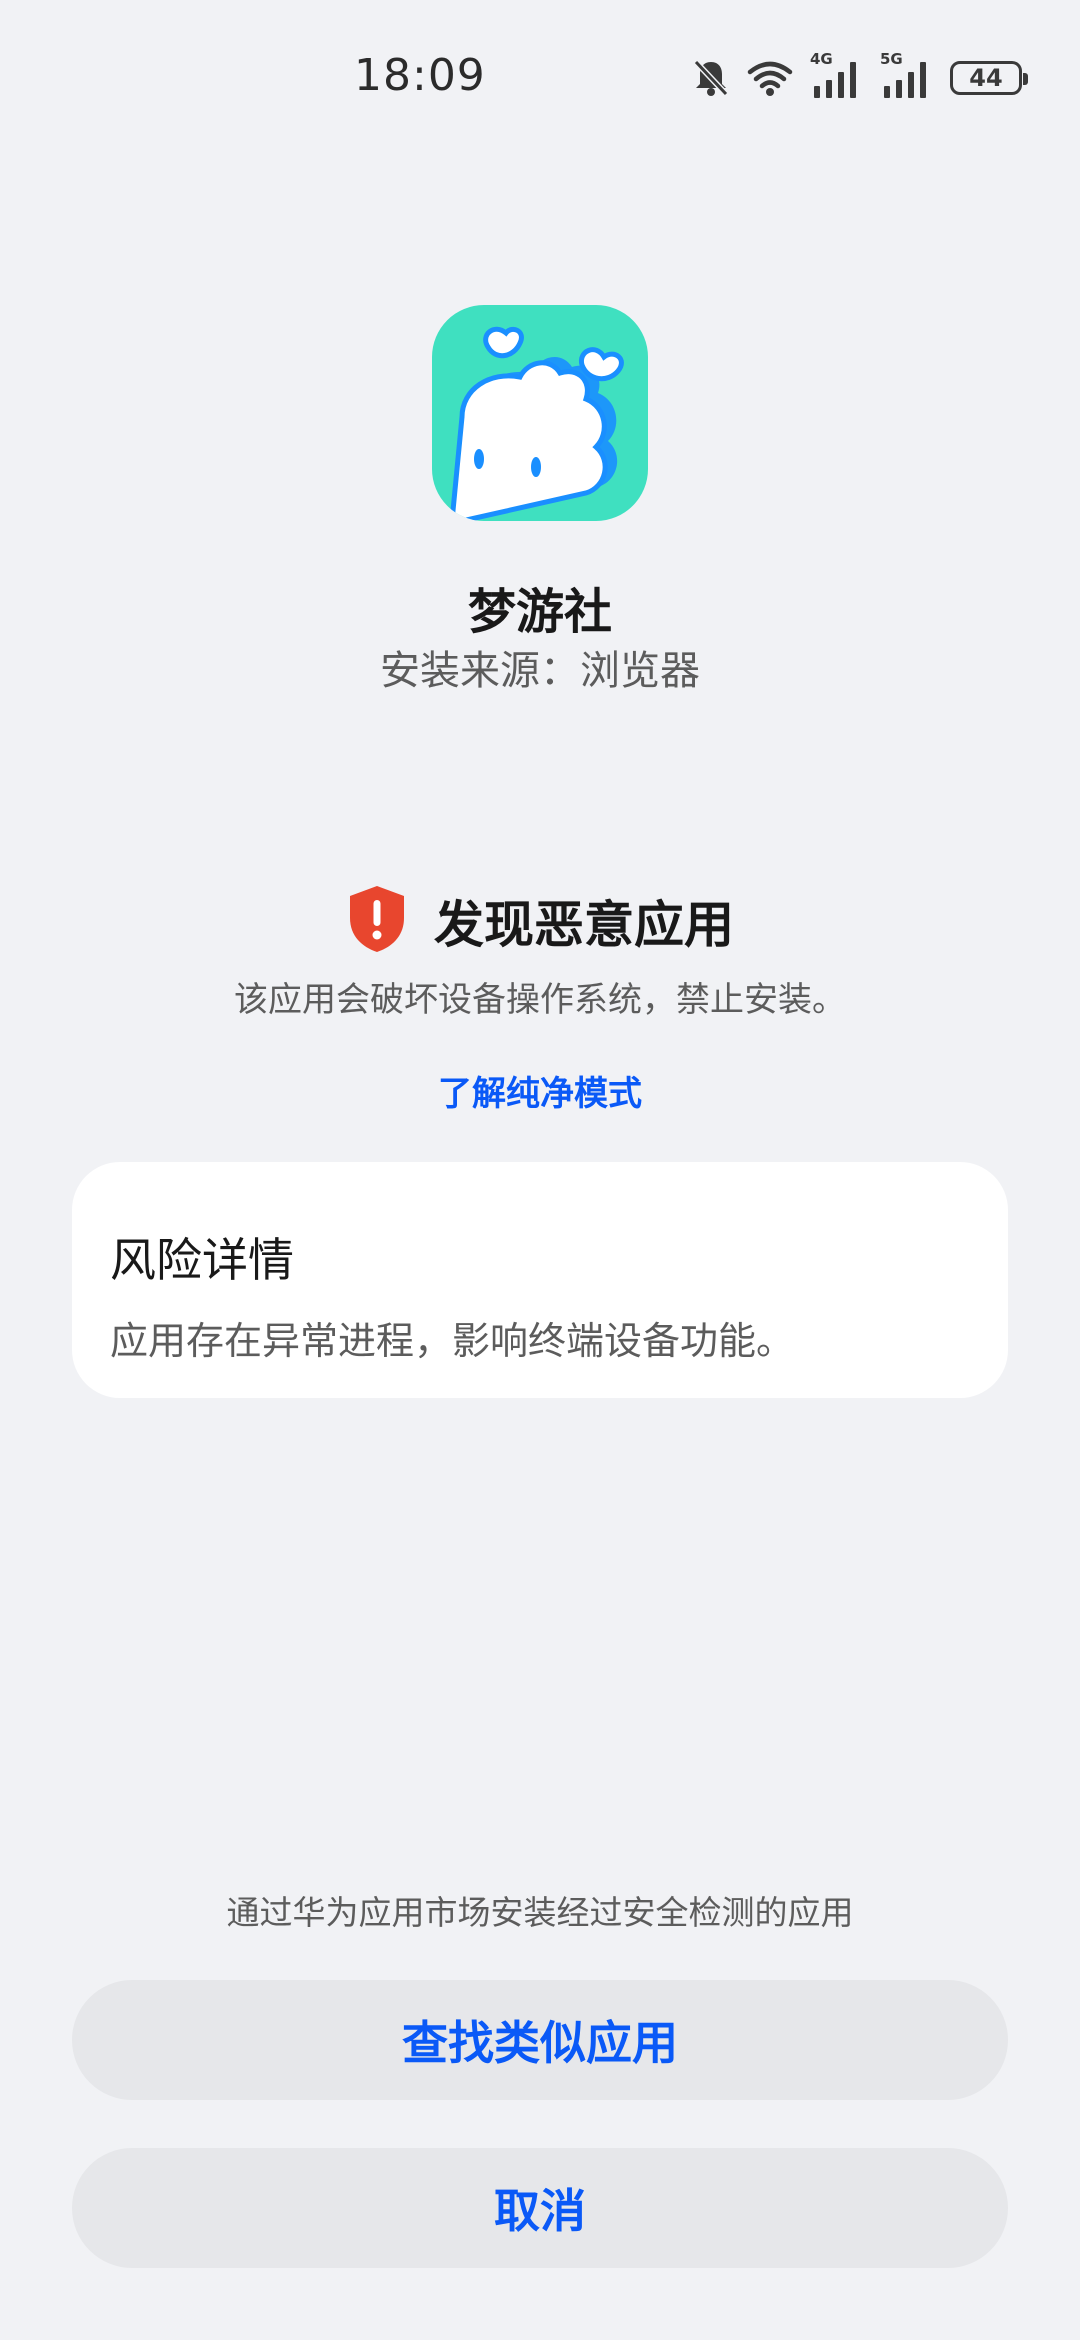 The width and height of the screenshot is (1080, 2340). What do you see at coordinates (540, 413) in the screenshot?
I see `app-icon` at bounding box center [540, 413].